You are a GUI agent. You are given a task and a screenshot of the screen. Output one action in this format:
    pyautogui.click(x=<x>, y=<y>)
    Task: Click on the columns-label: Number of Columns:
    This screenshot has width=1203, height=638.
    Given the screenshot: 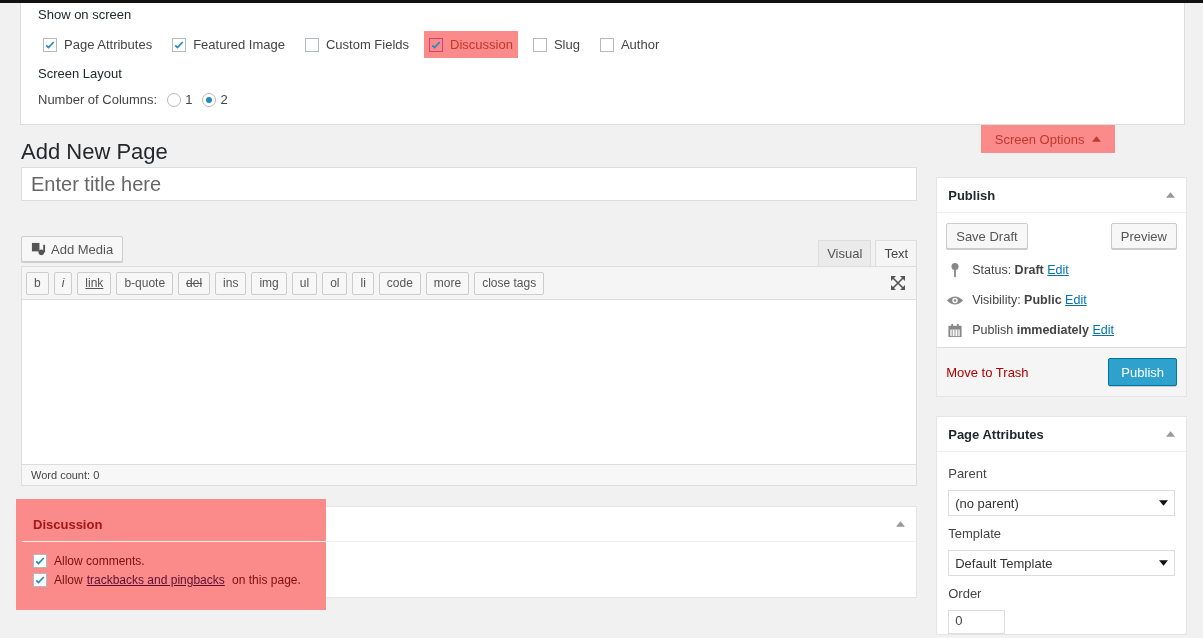 What is the action you would take?
    pyautogui.click(x=98, y=99)
    